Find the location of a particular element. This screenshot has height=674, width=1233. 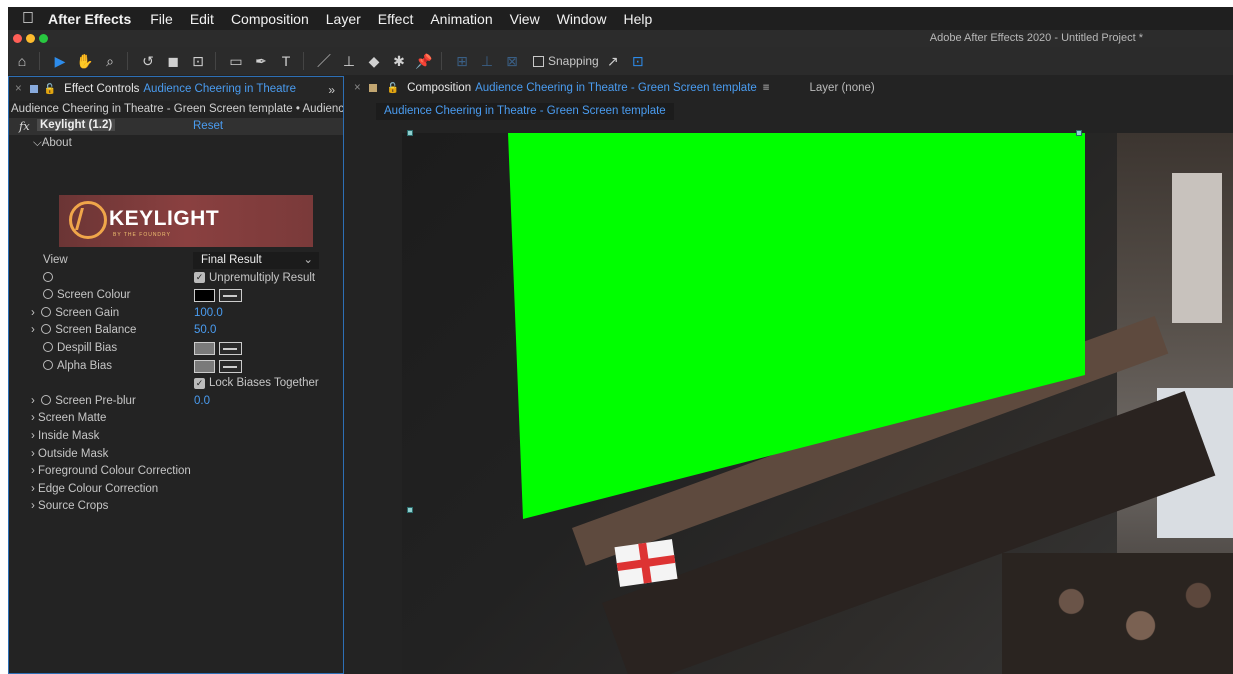

screen-balance-value: 50.0 is located at coordinates (205, 330).